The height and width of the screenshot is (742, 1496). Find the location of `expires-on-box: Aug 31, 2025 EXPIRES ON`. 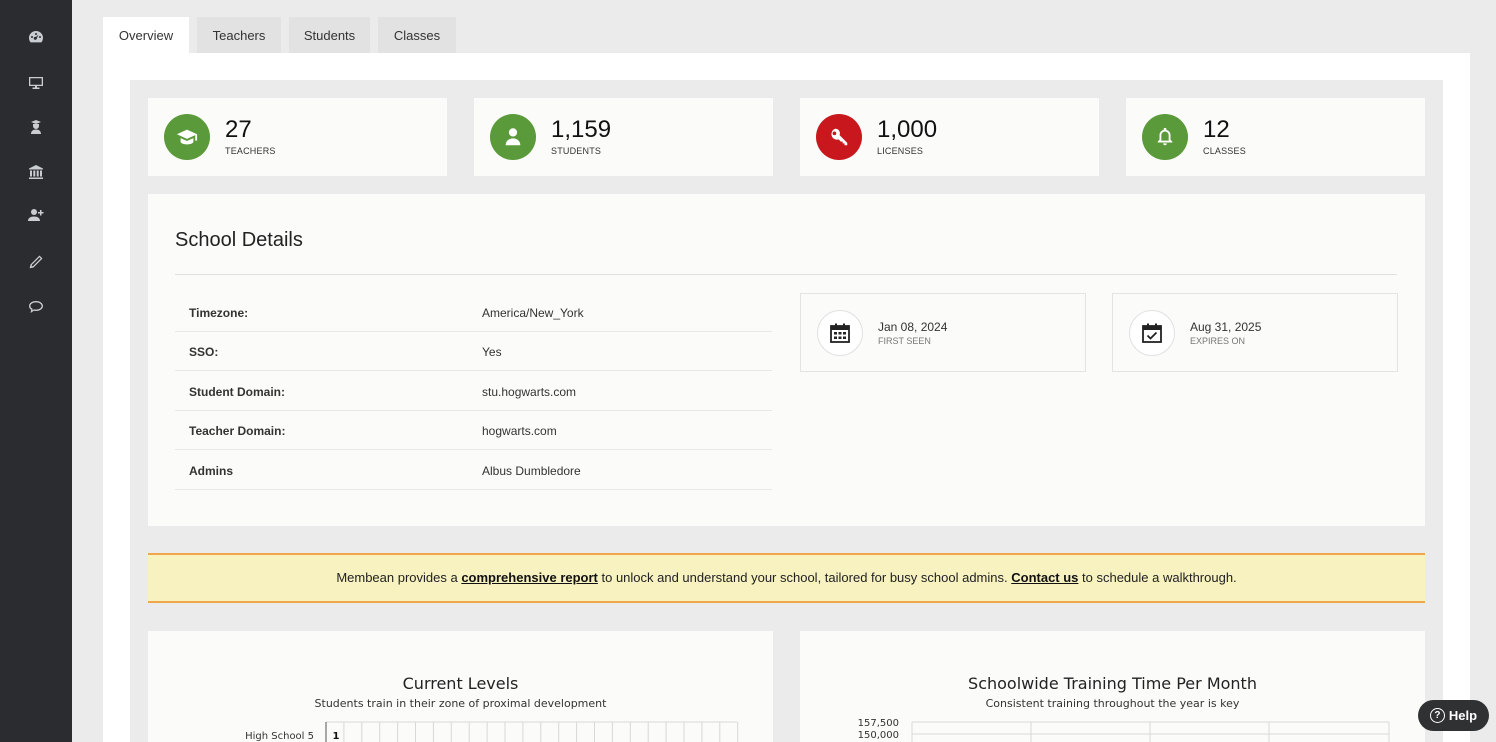

expires-on-box: Aug 31, 2025 EXPIRES ON is located at coordinates (1255, 332).